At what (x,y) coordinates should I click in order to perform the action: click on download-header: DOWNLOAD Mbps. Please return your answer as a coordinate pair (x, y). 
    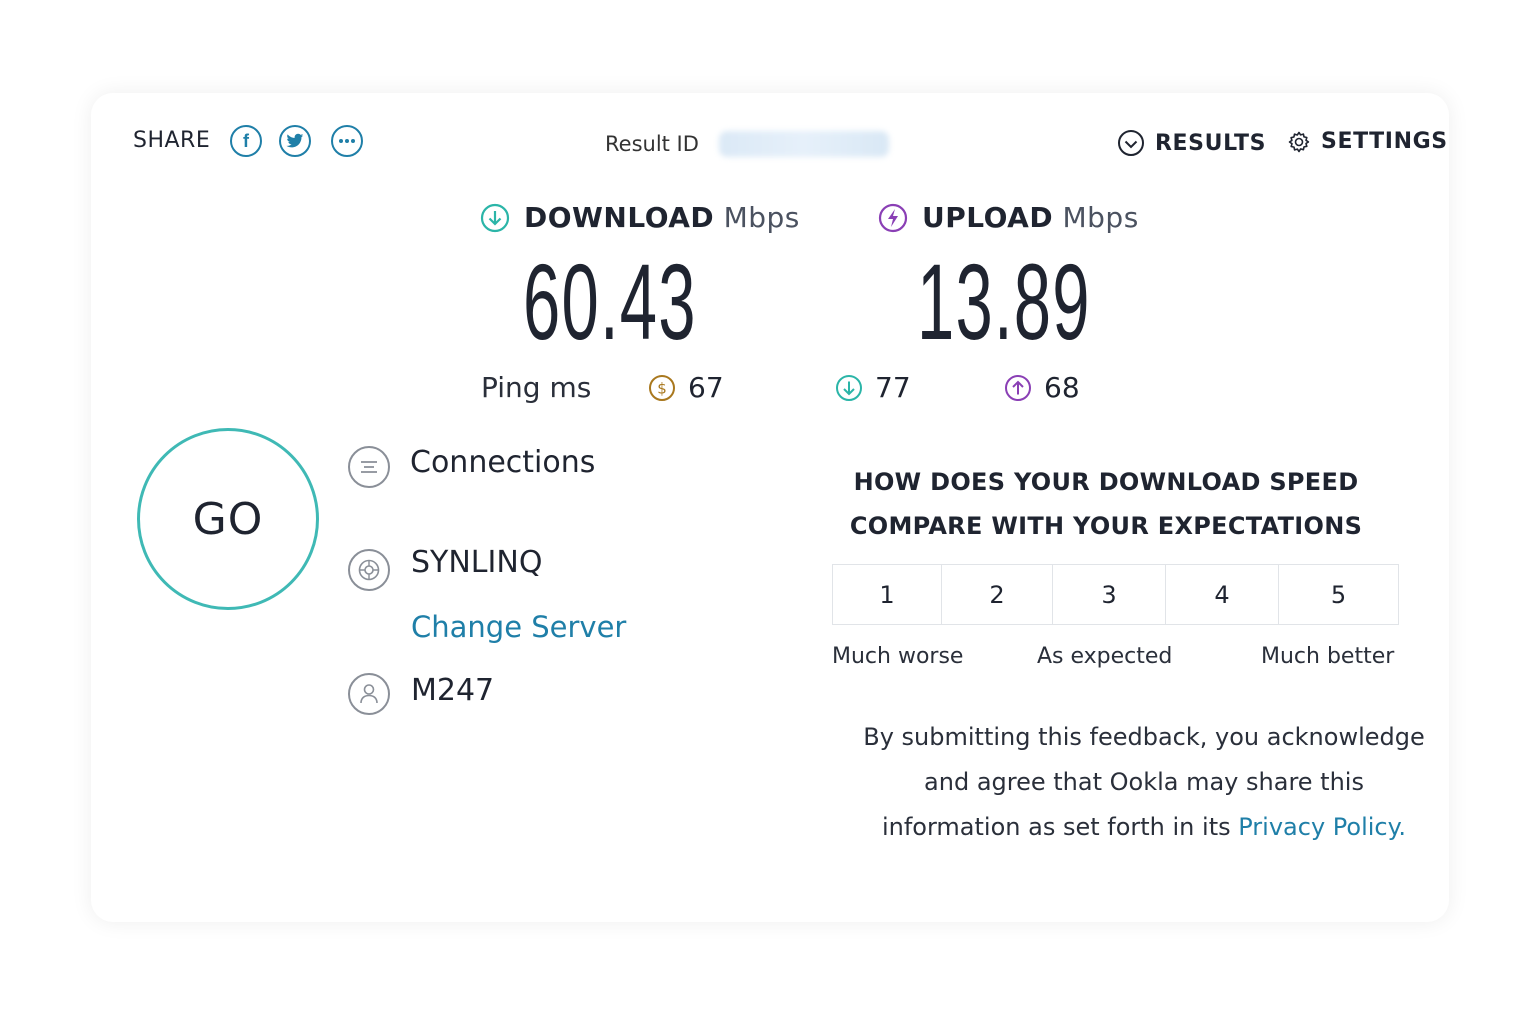
    Looking at the image, I should click on (640, 217).